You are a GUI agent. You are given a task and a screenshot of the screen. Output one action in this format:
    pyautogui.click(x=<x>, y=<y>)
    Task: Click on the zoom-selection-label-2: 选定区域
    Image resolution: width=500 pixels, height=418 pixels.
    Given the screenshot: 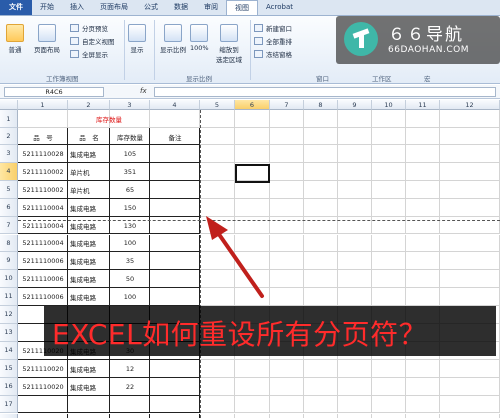 What is the action you would take?
    pyautogui.click(x=229, y=60)
    